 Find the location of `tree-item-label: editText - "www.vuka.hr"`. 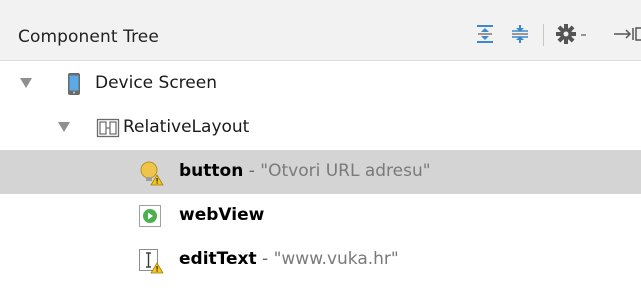

tree-item-label: editText - "www.vuka.hr" is located at coordinates (289, 259).